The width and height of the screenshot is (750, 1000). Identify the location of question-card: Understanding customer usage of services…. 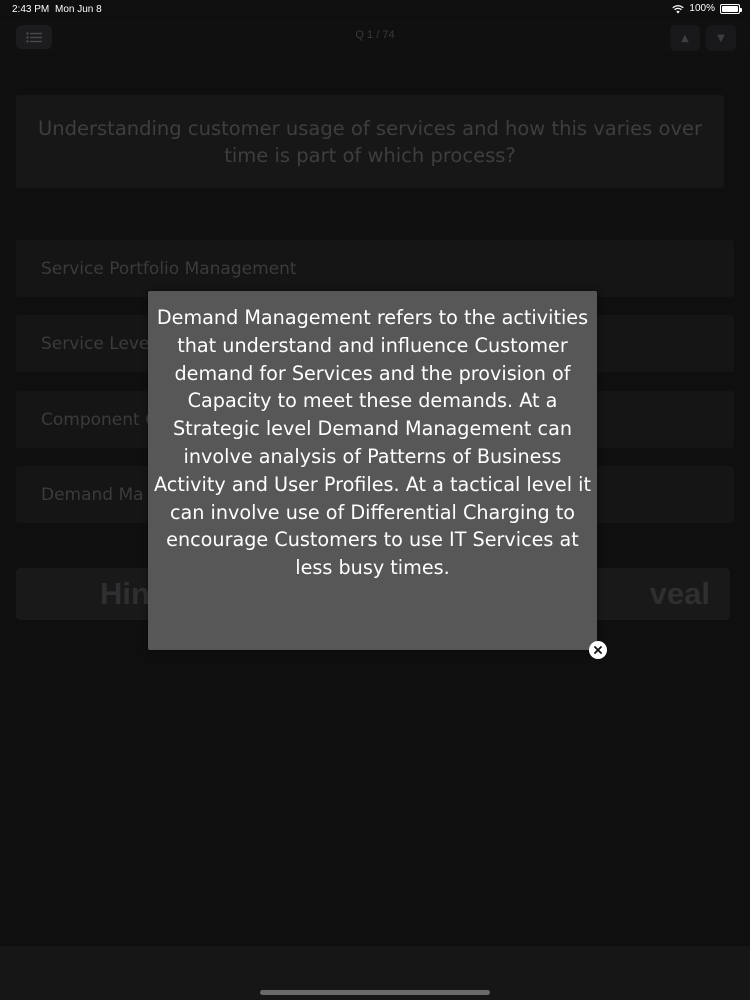
(370, 141).